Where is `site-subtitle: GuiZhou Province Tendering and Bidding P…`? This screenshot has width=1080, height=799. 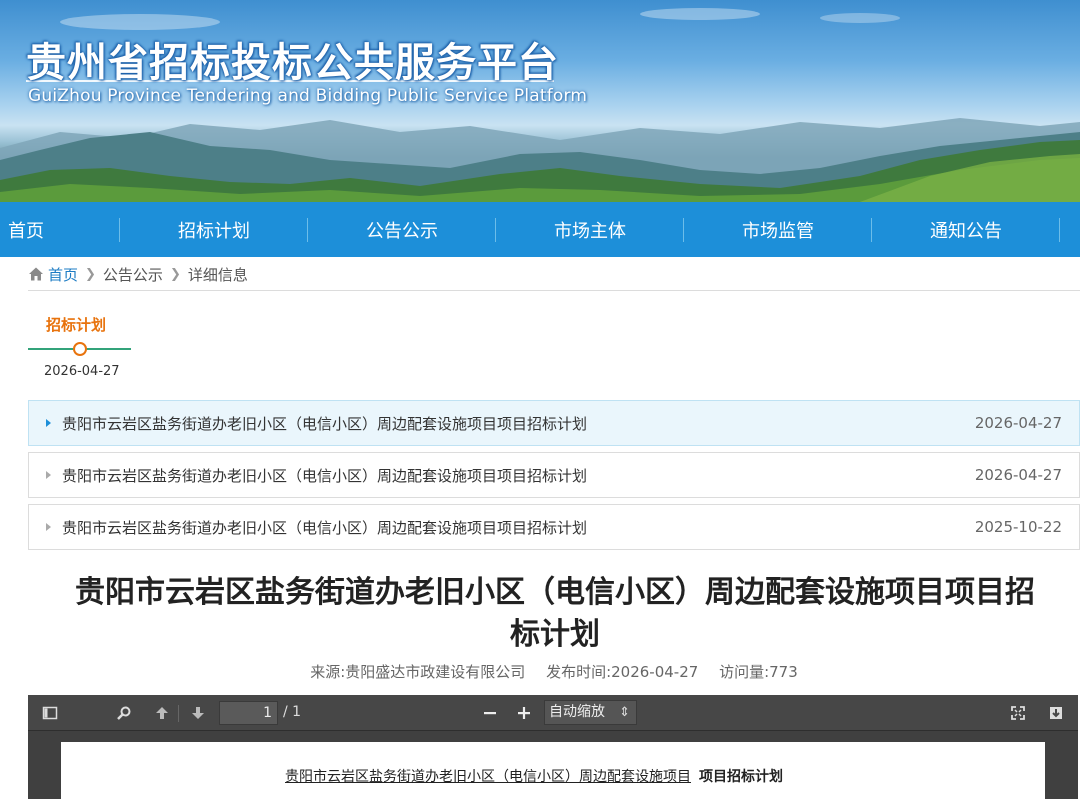
site-subtitle: GuiZhou Province Tendering and Bidding P… is located at coordinates (308, 96).